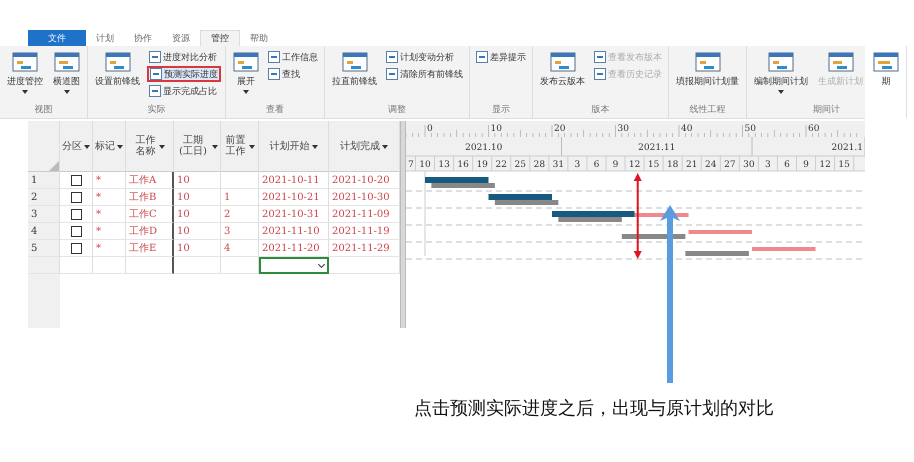  I want to click on month-label: 2021.1, so click(847, 148).